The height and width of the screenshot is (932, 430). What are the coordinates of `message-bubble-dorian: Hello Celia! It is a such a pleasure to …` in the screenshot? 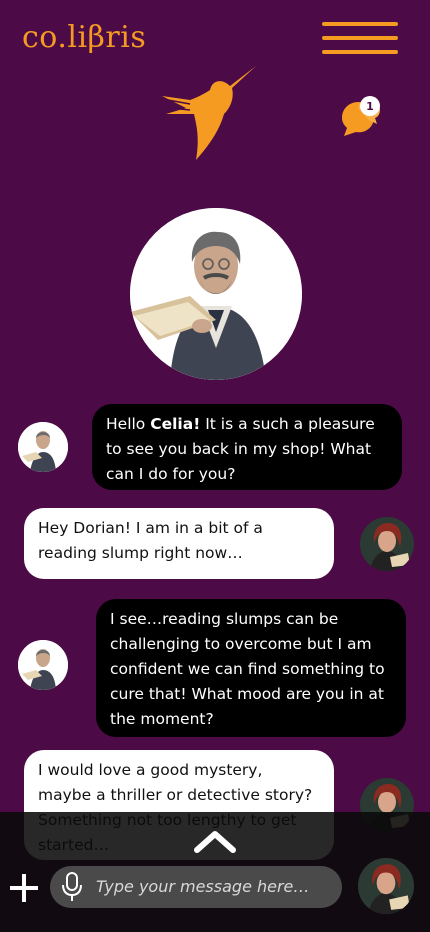 It's located at (247, 447).